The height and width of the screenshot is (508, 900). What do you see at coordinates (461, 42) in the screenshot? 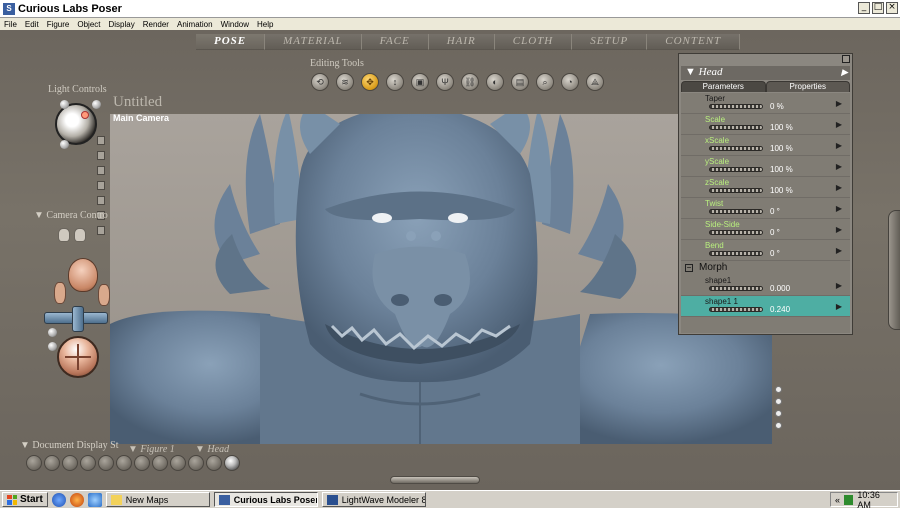
I see `tab-hair: HAIR` at bounding box center [461, 42].